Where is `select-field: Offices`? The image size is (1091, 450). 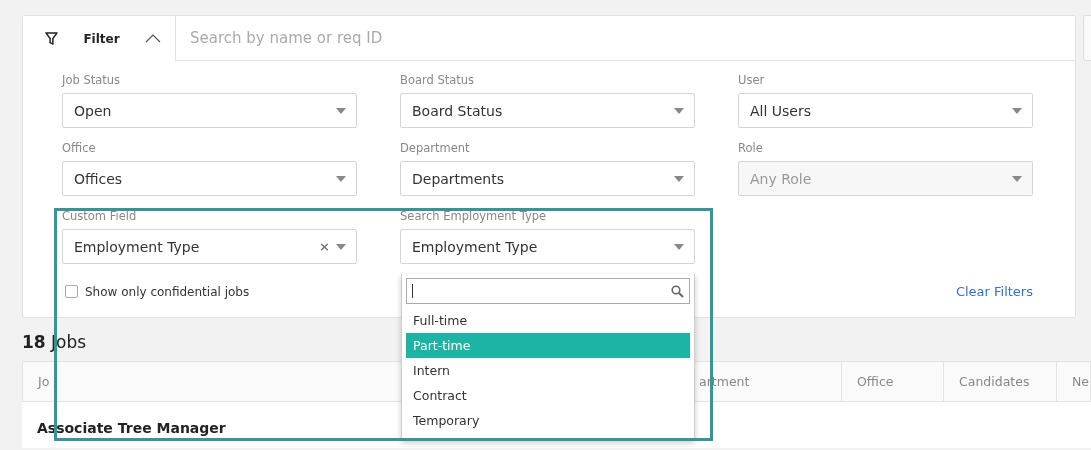
select-field: Offices is located at coordinates (209, 178).